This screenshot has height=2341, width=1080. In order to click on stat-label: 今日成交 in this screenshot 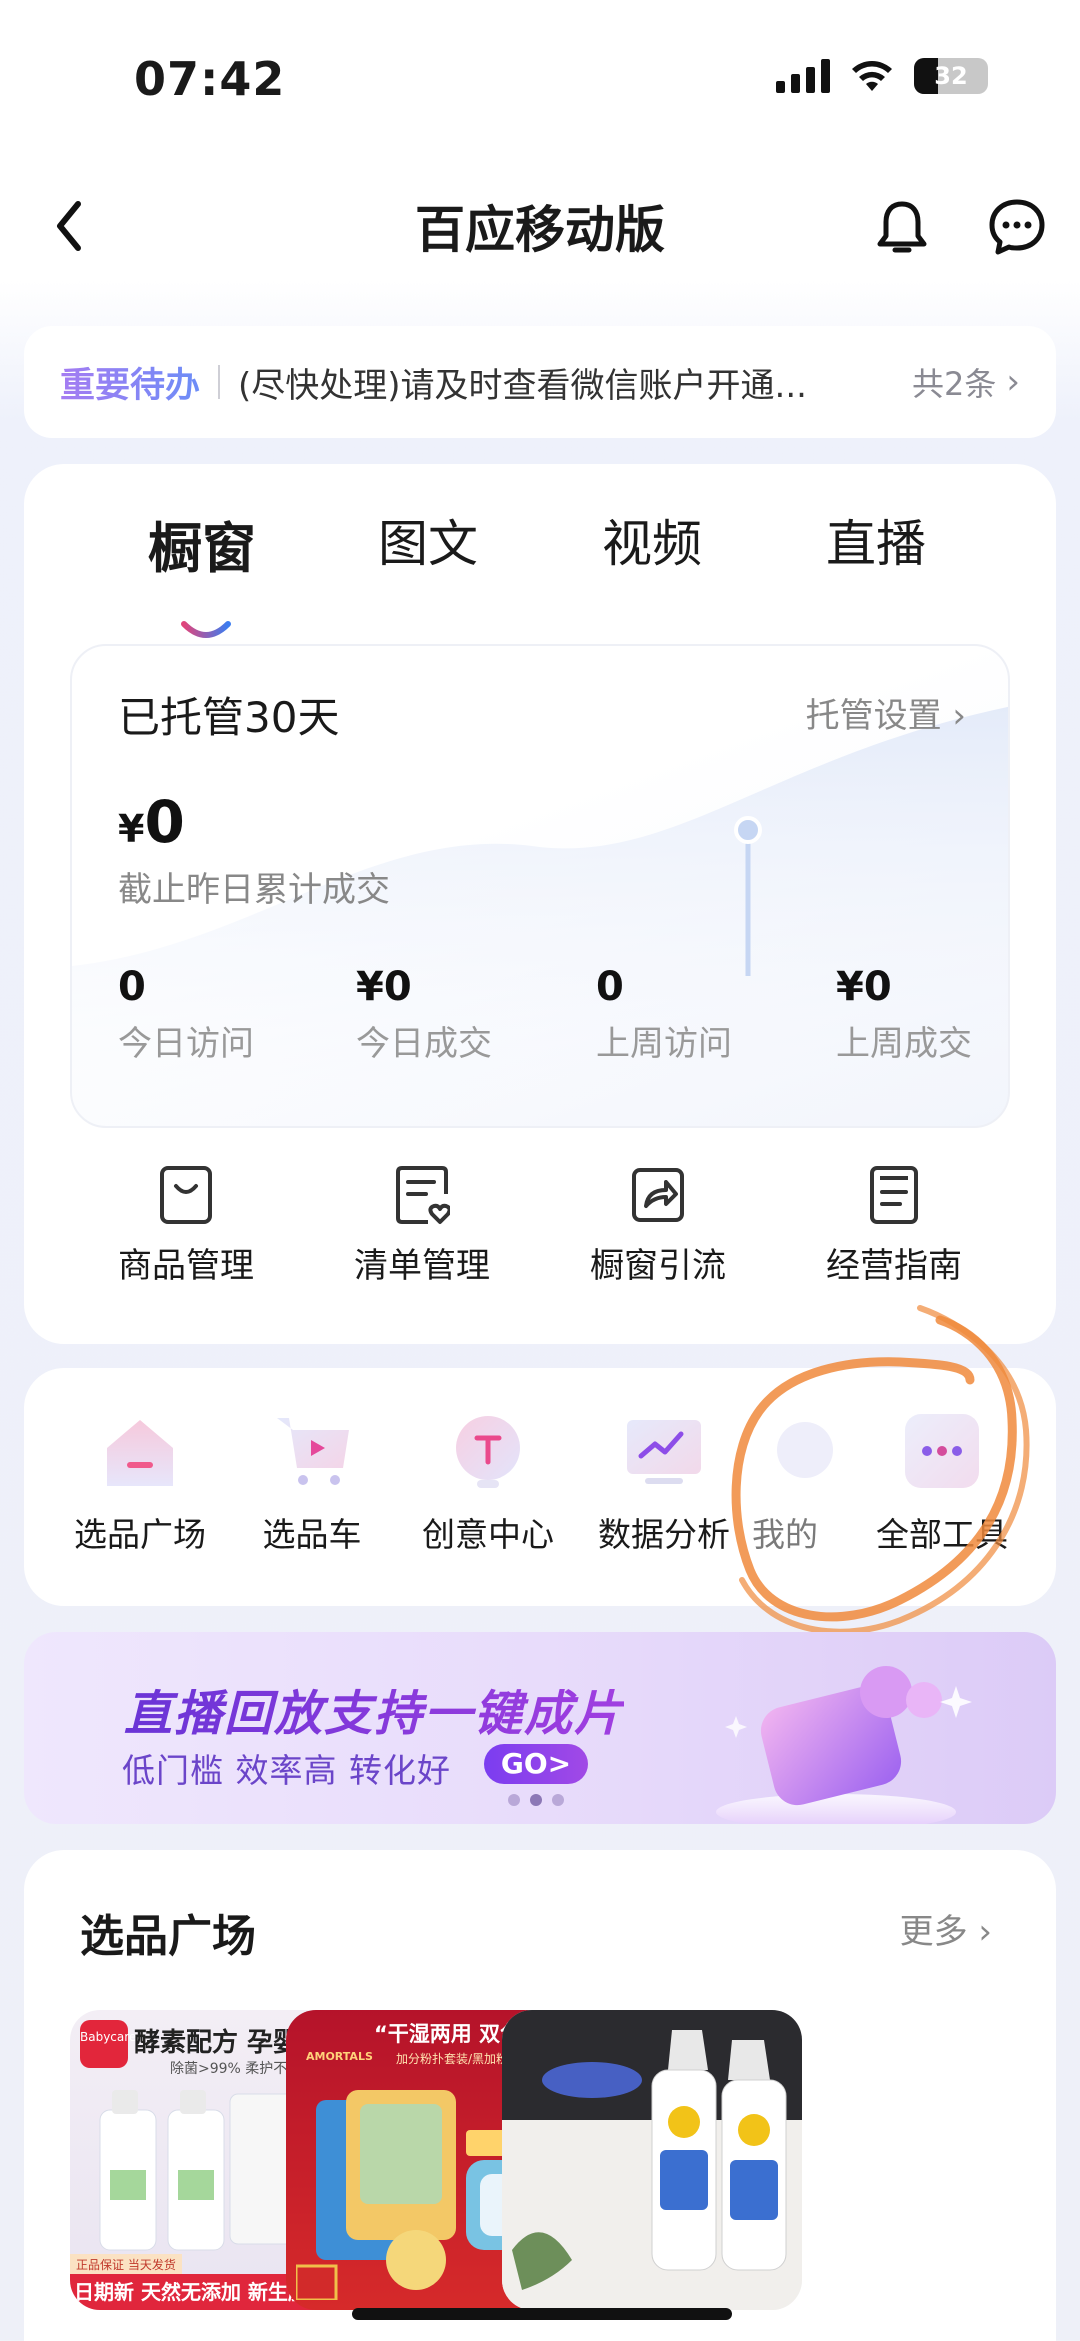, I will do `click(424, 1044)`.